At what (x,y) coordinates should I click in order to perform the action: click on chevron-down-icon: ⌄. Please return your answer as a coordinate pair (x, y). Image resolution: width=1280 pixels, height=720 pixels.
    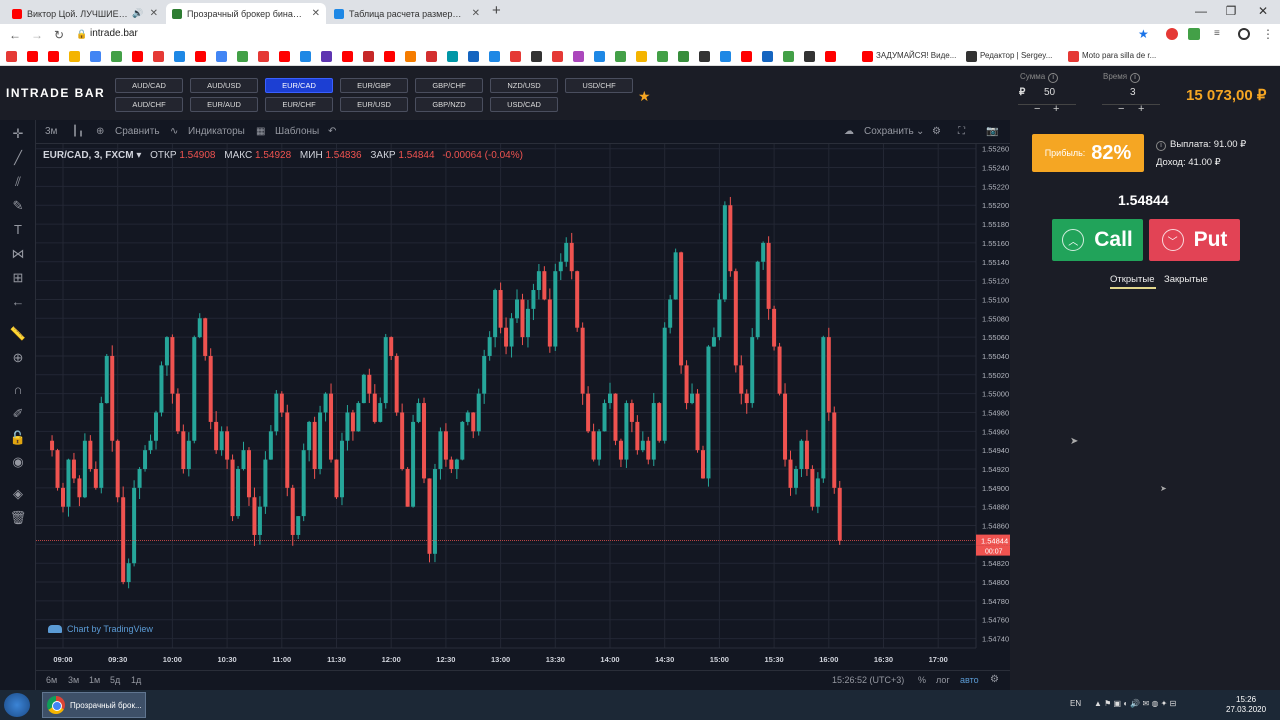
    Looking at the image, I should click on (920, 131).